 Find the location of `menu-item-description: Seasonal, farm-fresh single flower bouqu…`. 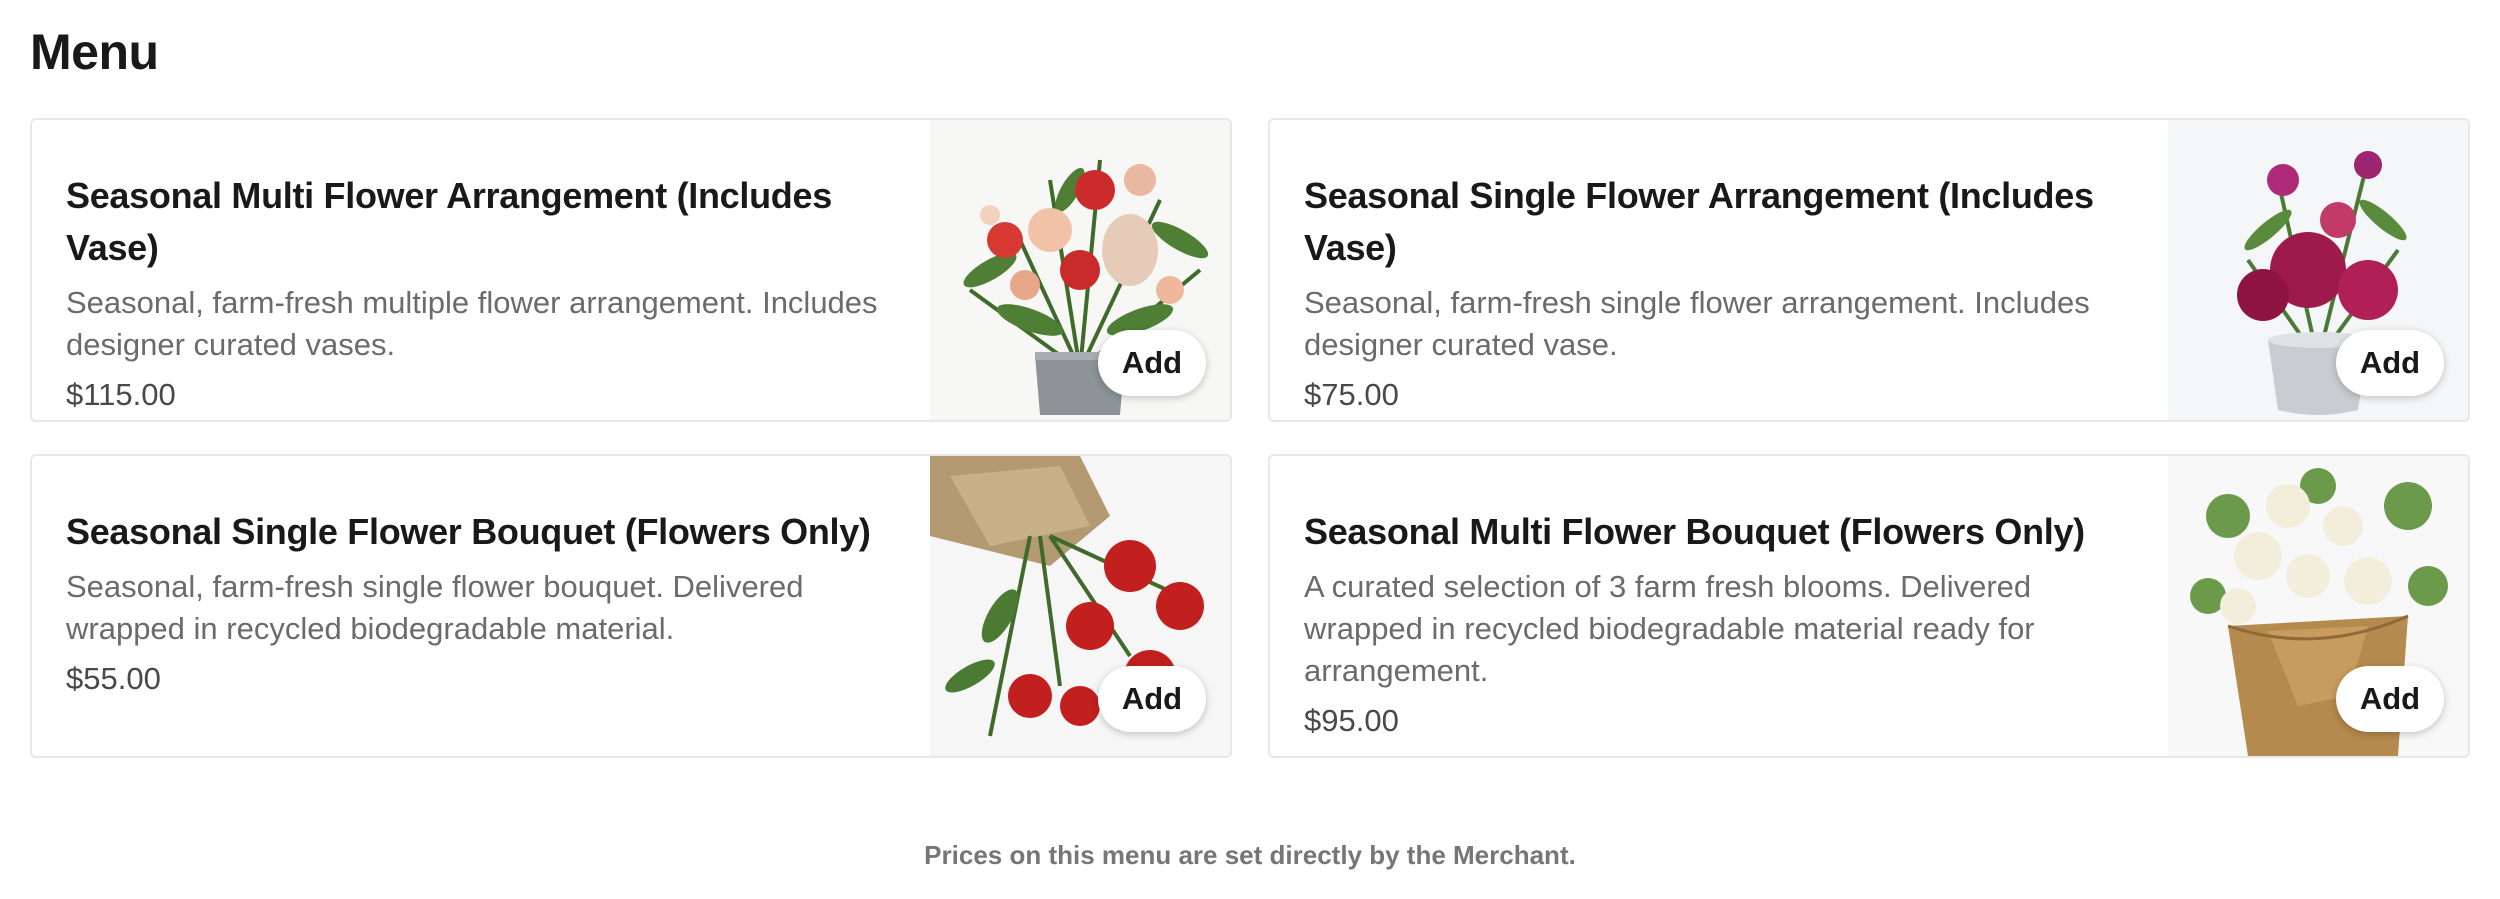

menu-item-description: Seasonal, farm-fresh single flower bouqu… is located at coordinates (435, 607).